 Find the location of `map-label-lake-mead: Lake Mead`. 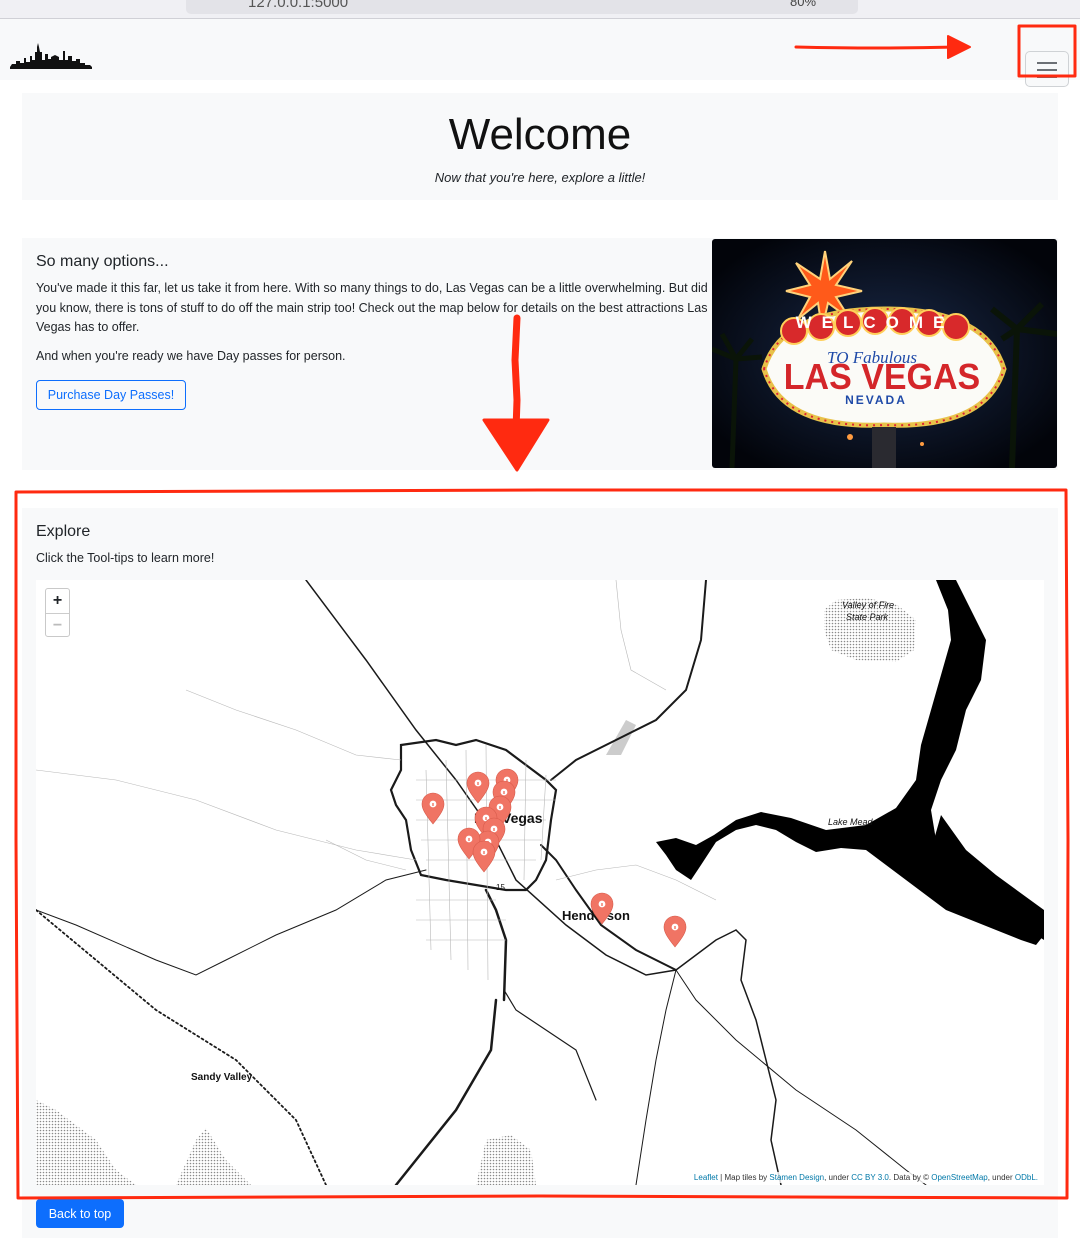

map-label-lake-mead: Lake Mead is located at coordinates (851, 822).